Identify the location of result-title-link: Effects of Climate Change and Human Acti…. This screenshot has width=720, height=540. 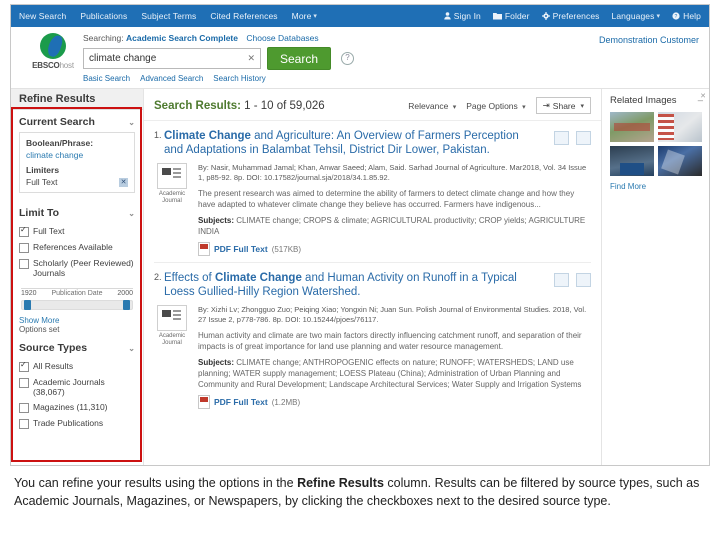
(349, 285).